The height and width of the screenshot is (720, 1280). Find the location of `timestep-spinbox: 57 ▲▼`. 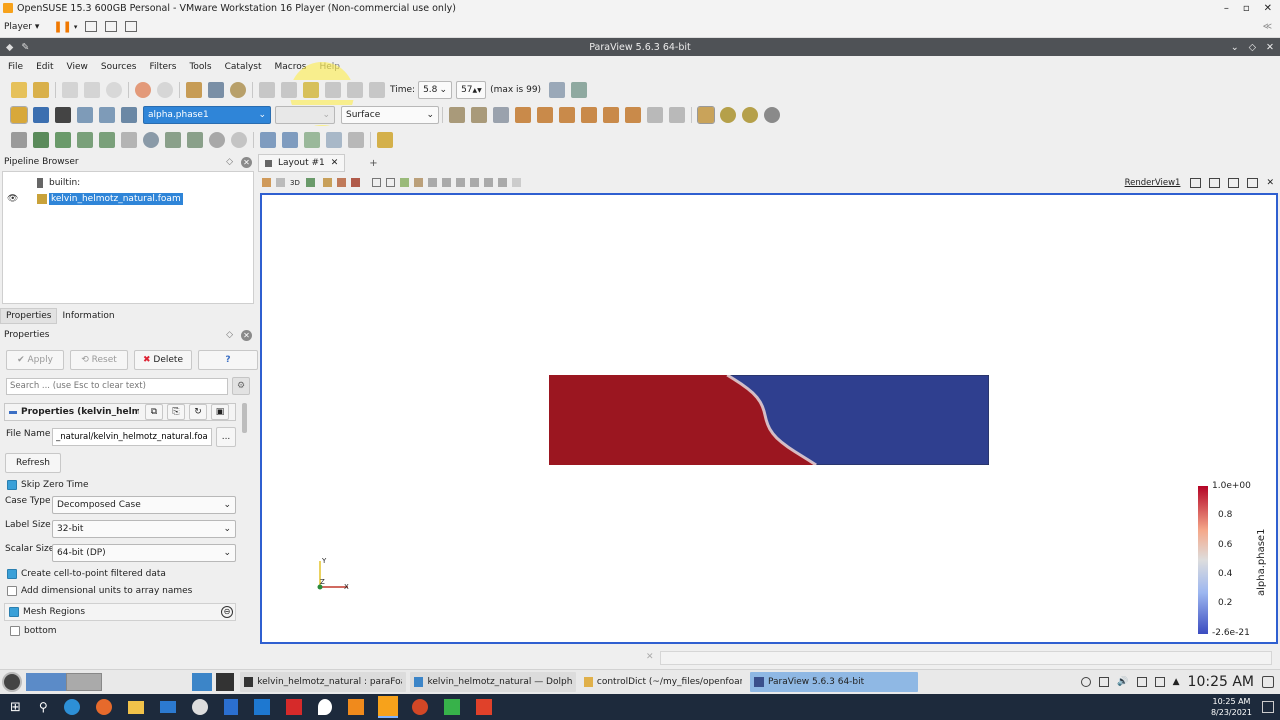

timestep-spinbox: 57 ▲▼ is located at coordinates (471, 90).